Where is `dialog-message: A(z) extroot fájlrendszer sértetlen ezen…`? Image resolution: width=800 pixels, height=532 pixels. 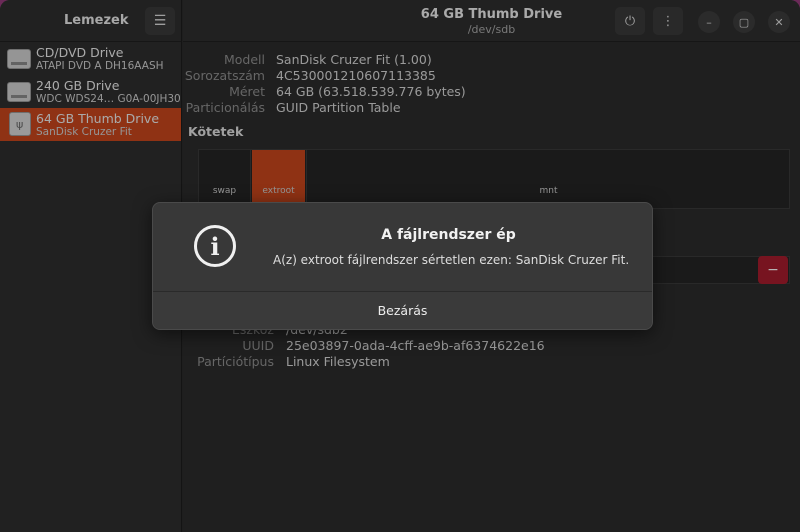
dialog-message: A(z) extroot fájlrendszer sértetlen ezen… is located at coordinates (451, 260).